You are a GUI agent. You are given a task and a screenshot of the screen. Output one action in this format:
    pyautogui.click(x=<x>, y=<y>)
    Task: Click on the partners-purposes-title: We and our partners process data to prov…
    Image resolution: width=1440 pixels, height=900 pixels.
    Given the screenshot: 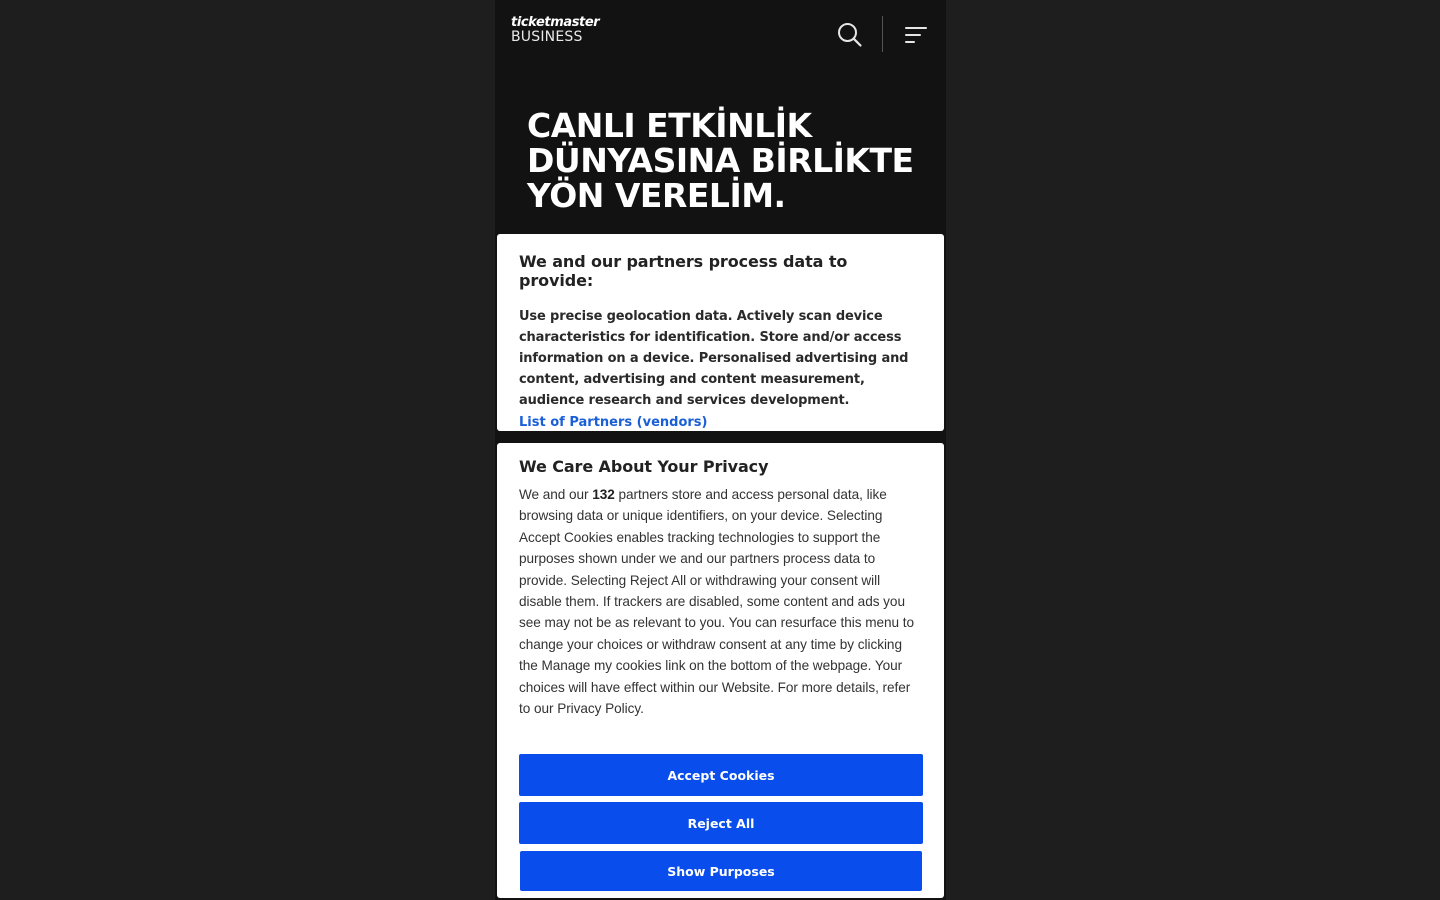 What is the action you would take?
    pyautogui.click(x=683, y=271)
    